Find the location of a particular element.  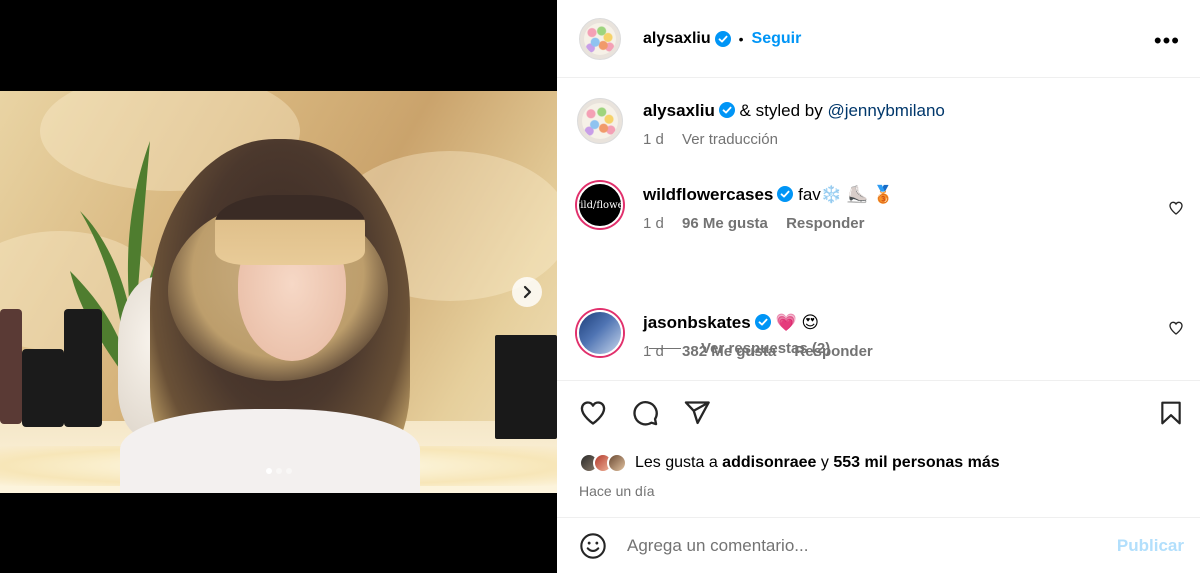

comment-text: 💗 😍 is located at coordinates (795, 322).